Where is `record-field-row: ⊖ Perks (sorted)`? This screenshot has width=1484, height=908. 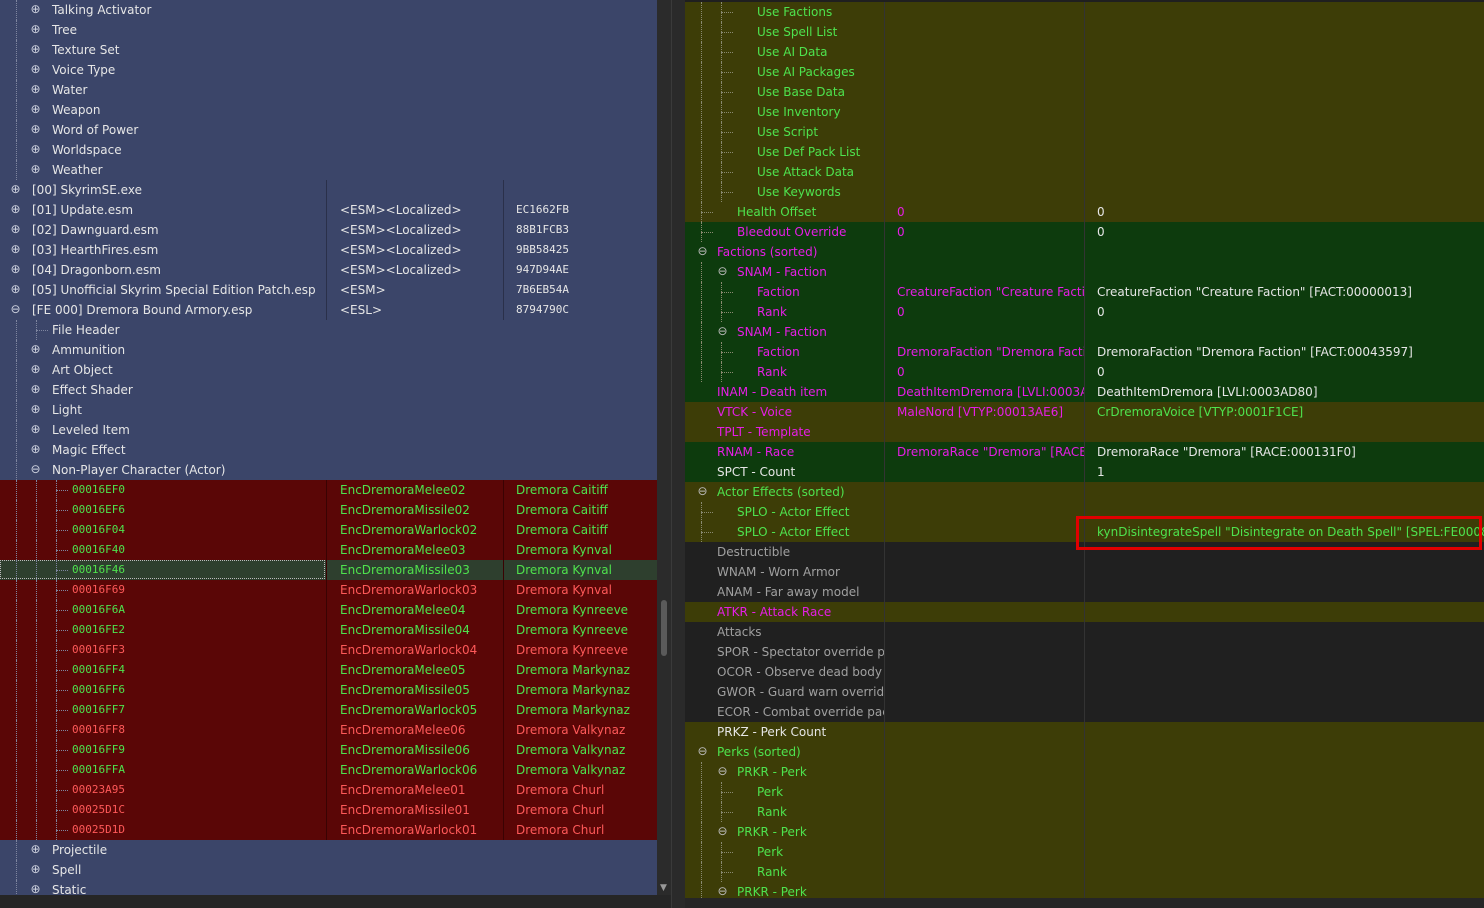 record-field-row: ⊖ Perks (sorted) is located at coordinates (1084, 752).